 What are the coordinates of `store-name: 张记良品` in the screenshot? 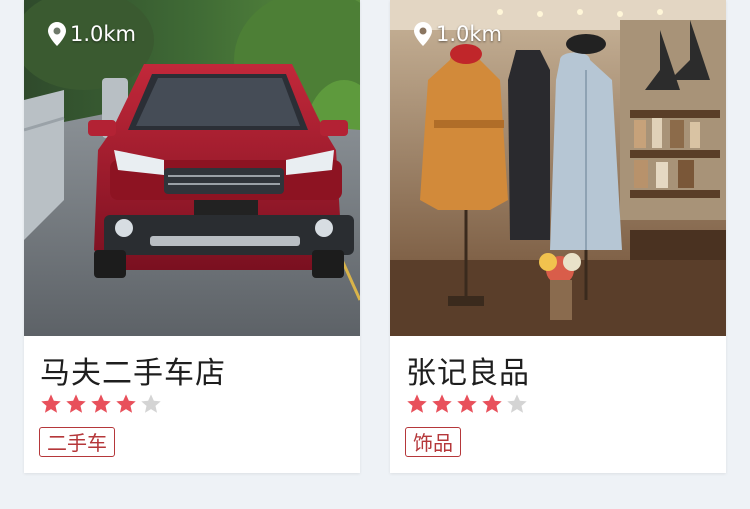 It's located at (468, 370).